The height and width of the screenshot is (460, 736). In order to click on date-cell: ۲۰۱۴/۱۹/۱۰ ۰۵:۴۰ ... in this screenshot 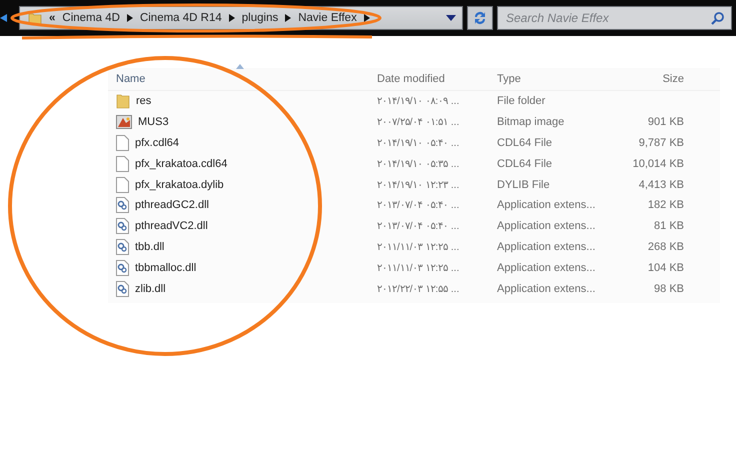, I will do `click(418, 143)`.